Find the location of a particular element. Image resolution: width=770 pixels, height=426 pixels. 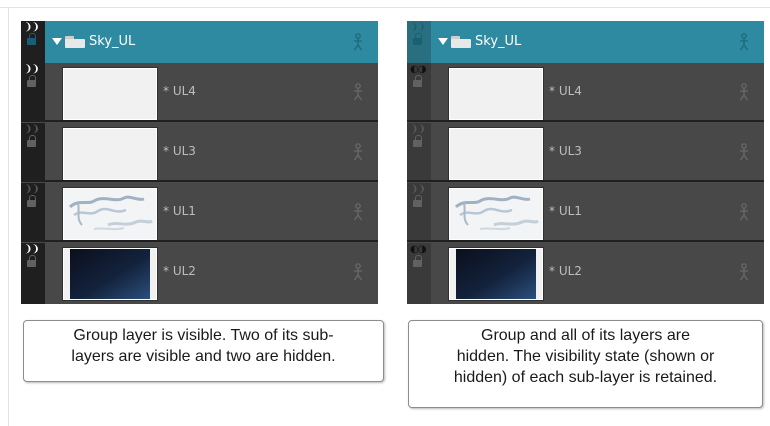

caption-line: hidden. The visibility state (shown or is located at coordinates (585, 356).